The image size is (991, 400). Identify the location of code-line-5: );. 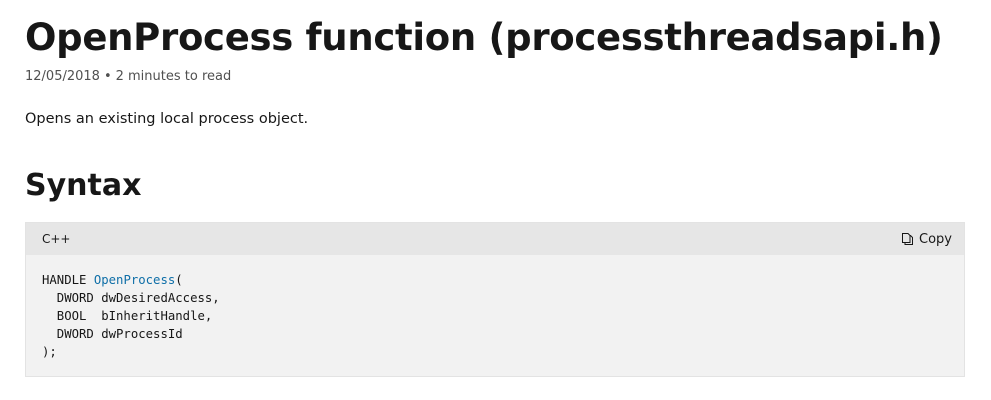
(49, 352).